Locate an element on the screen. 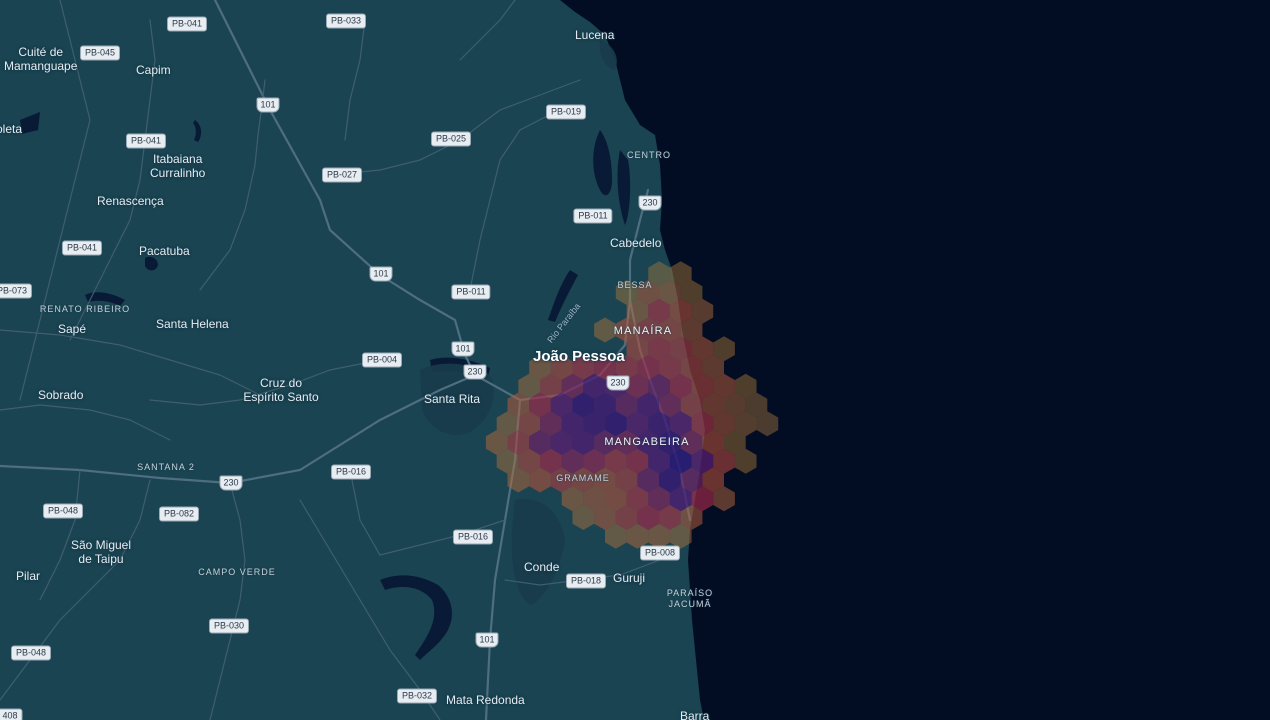 The width and height of the screenshot is (1270, 720). heatmap-layer is located at coordinates (632, 405).